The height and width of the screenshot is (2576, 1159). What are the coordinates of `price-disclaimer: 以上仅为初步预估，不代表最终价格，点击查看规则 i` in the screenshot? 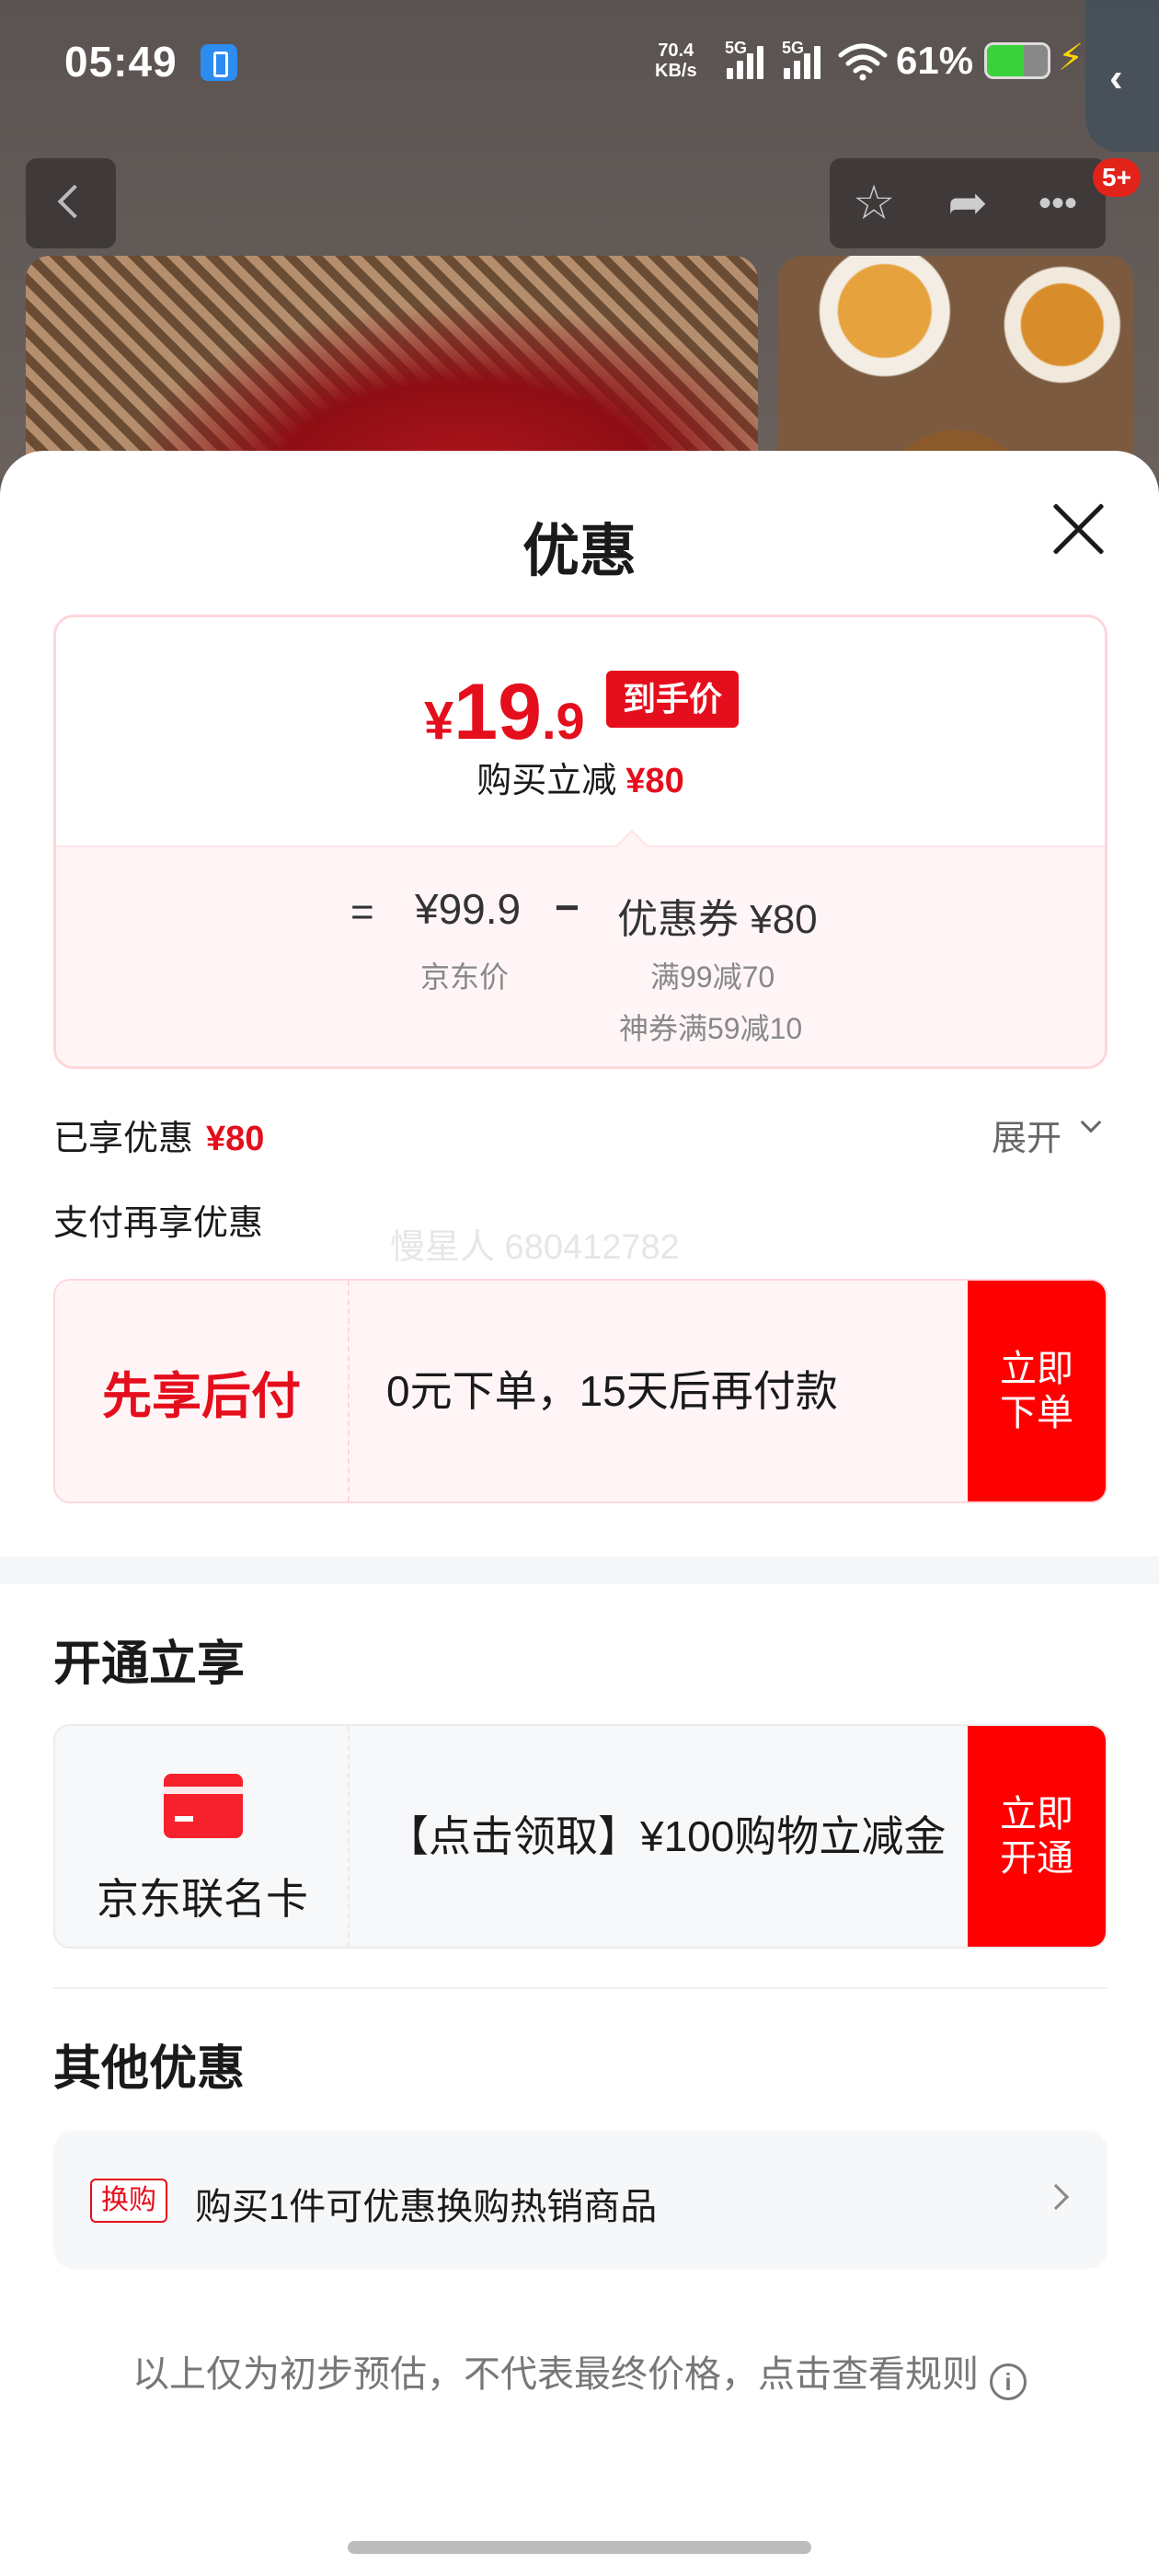 It's located at (579, 2372).